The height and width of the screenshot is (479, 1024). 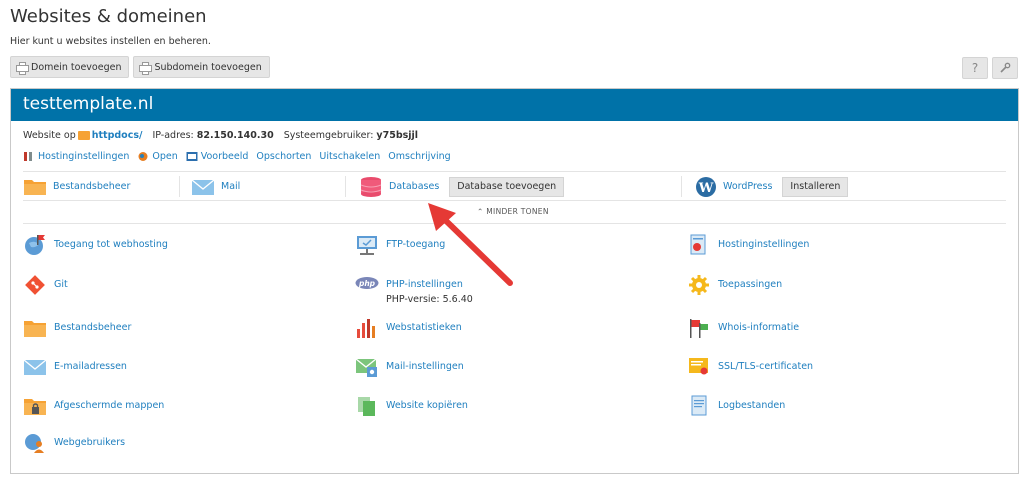 I want to click on web-users-link: Webgebruikers, so click(x=74, y=443).